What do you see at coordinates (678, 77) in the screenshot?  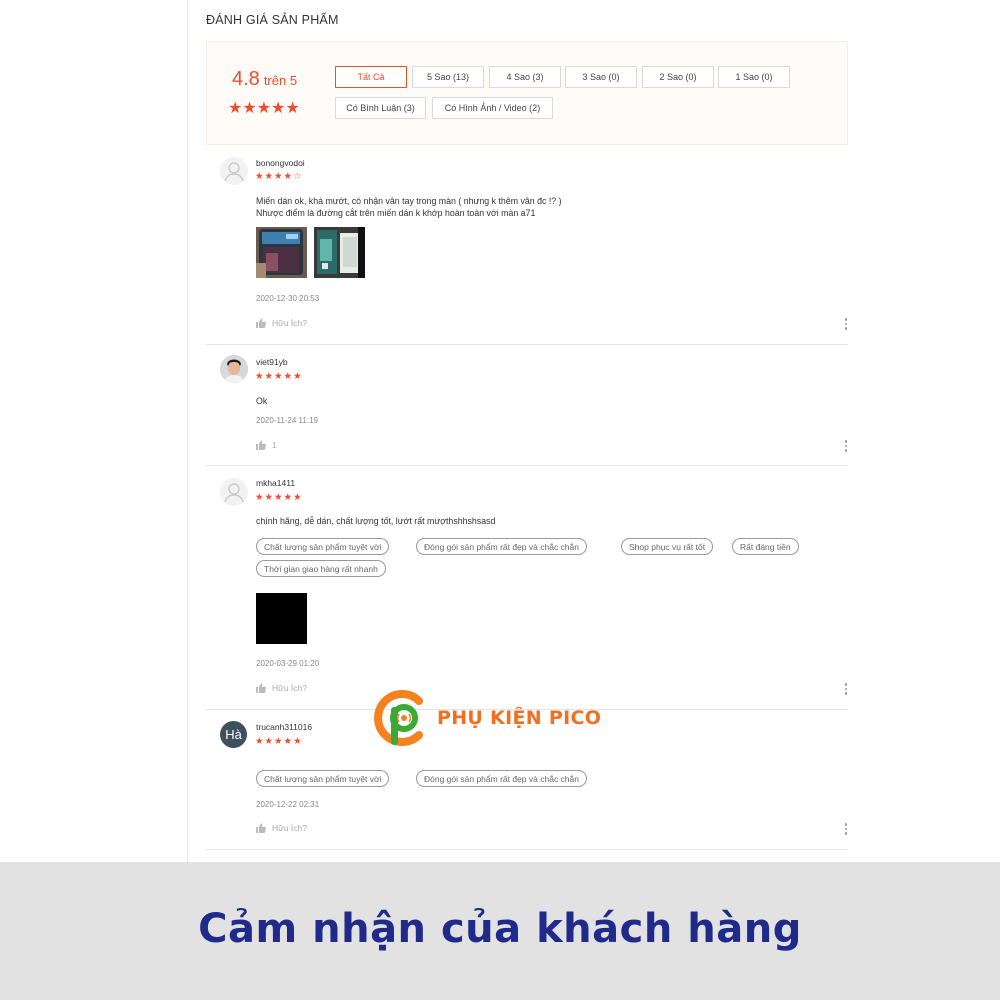 I see `filter-2-star: 2 Sao (0)` at bounding box center [678, 77].